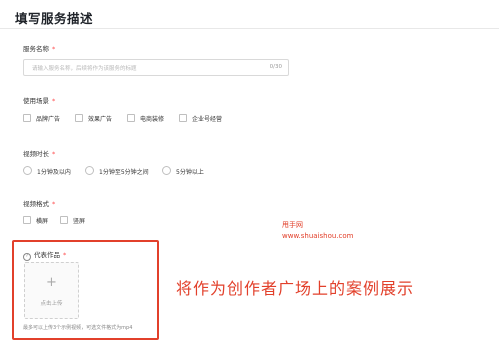 Image resolution: width=499 pixels, height=348 pixels. What do you see at coordinates (292, 225) in the screenshot?
I see `watermark-name: 甩手网` at bounding box center [292, 225].